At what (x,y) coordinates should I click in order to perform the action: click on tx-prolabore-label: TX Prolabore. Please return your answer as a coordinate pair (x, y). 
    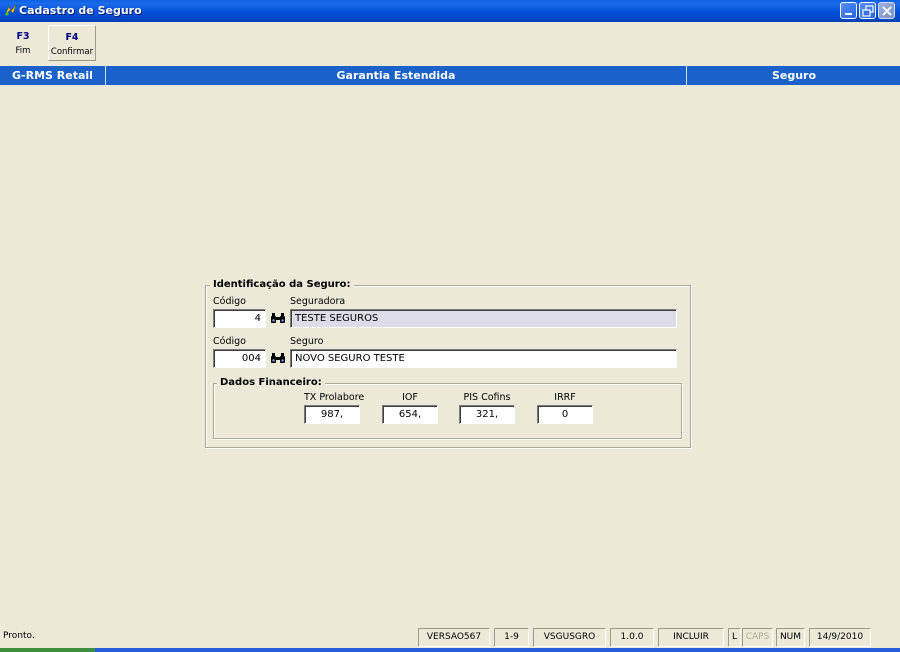
    Looking at the image, I should click on (334, 397).